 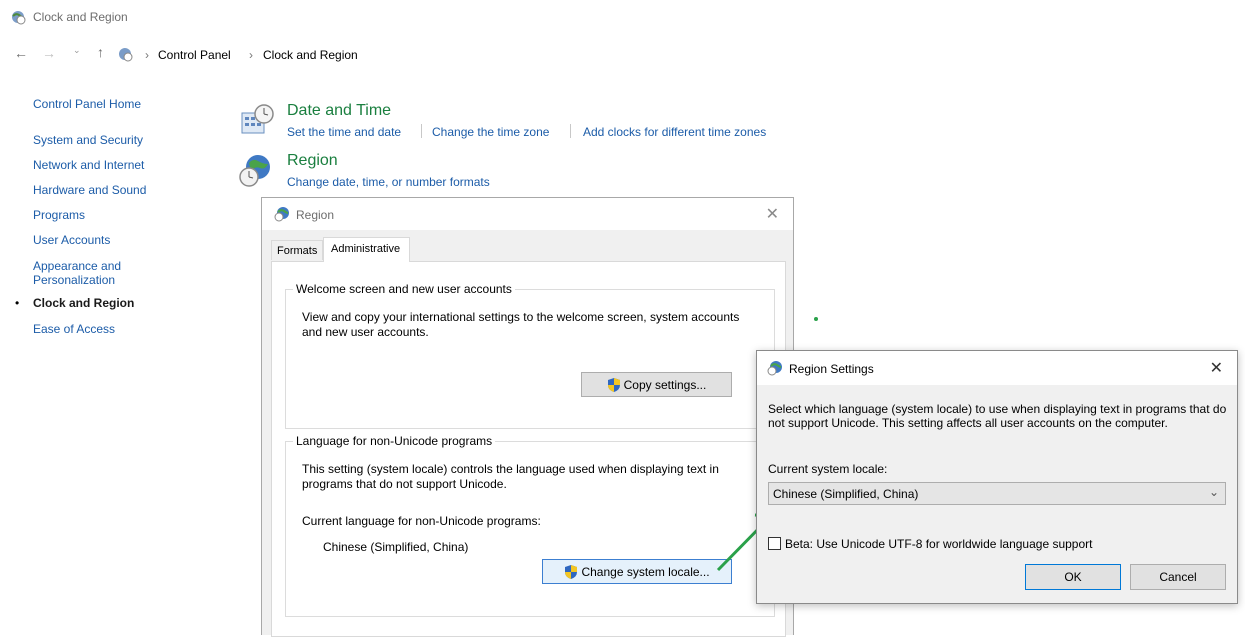 I want to click on sidebar-item-system-and-security: System and Security, so click(x=88, y=140).